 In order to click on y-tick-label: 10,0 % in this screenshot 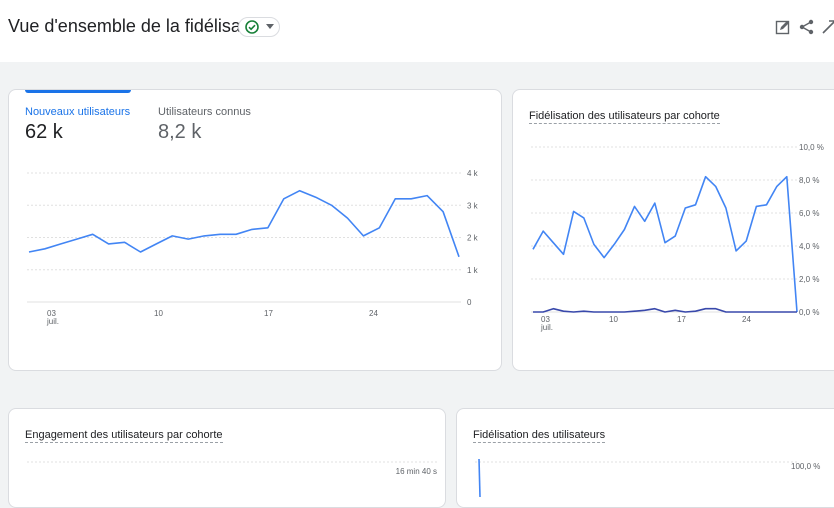, I will do `click(811, 147)`.